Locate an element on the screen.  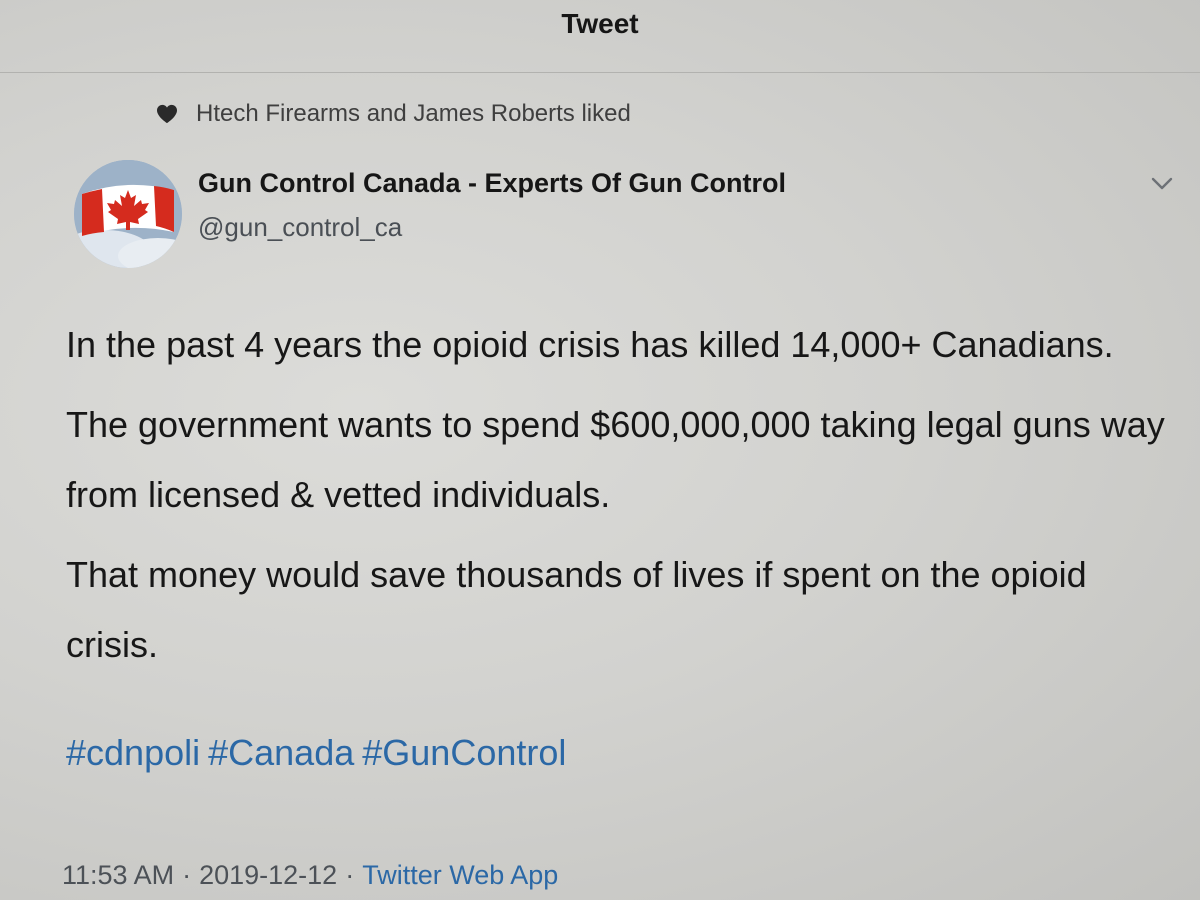
hashtag-link: #GunControl is located at coordinates (464, 752).